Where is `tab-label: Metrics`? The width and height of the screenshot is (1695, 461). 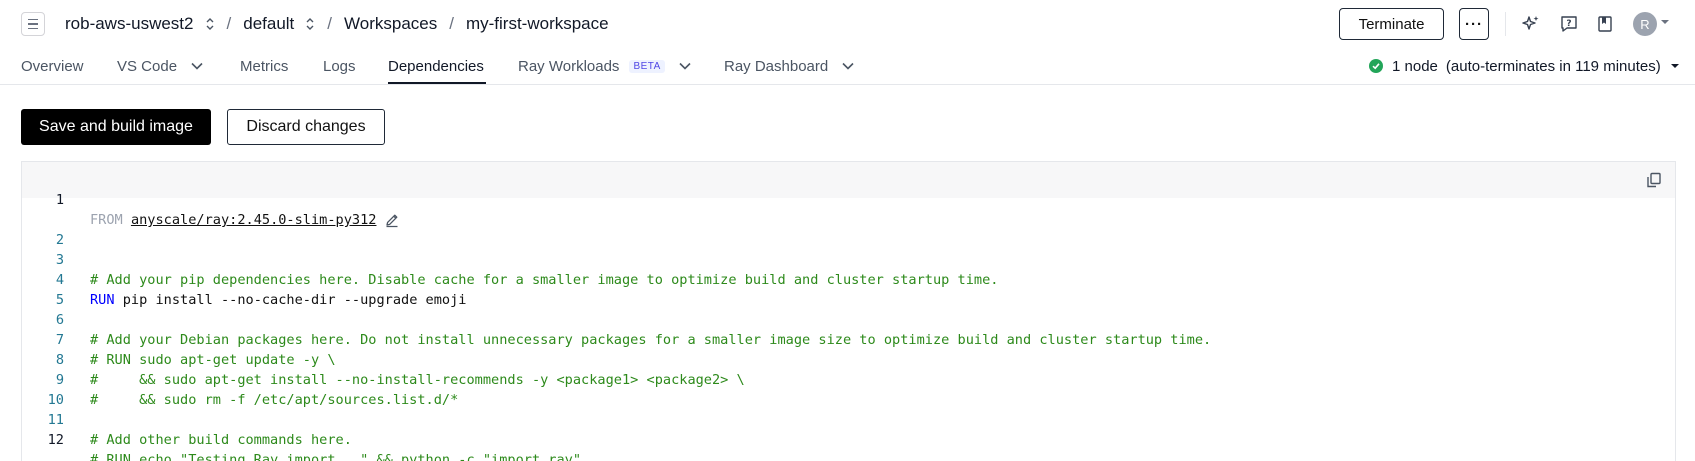
tab-label: Metrics is located at coordinates (264, 66).